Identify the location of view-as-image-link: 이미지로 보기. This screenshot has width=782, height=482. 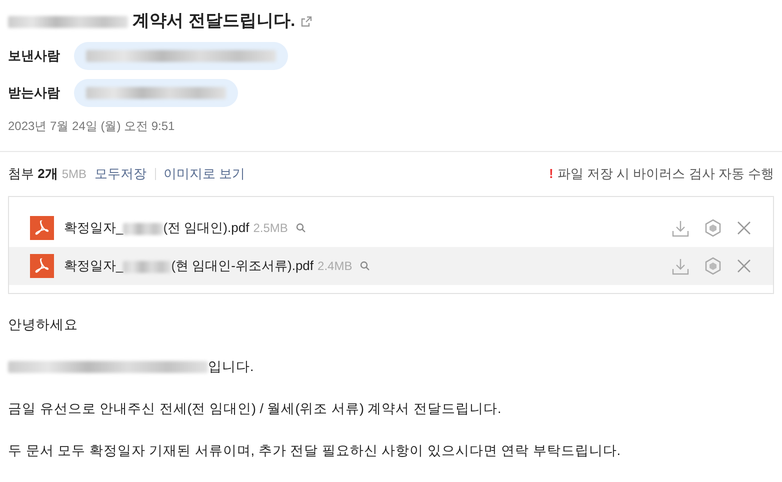
(205, 174).